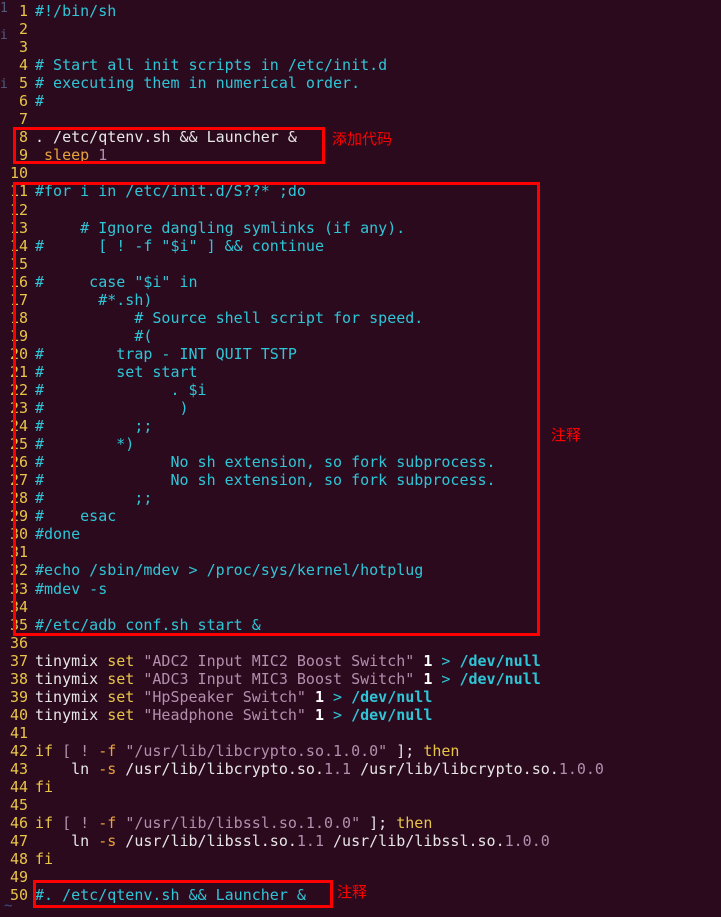  What do you see at coordinates (170, 895) in the screenshot?
I see `line-content: #. /etc/qtenv.sh && Launcher &` at bounding box center [170, 895].